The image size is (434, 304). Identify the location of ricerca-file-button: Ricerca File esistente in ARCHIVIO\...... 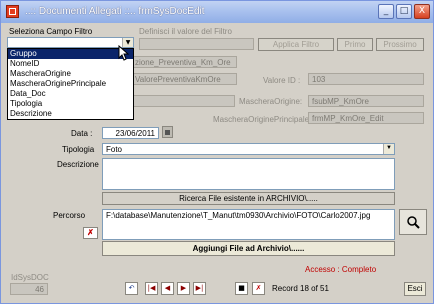
(248, 198).